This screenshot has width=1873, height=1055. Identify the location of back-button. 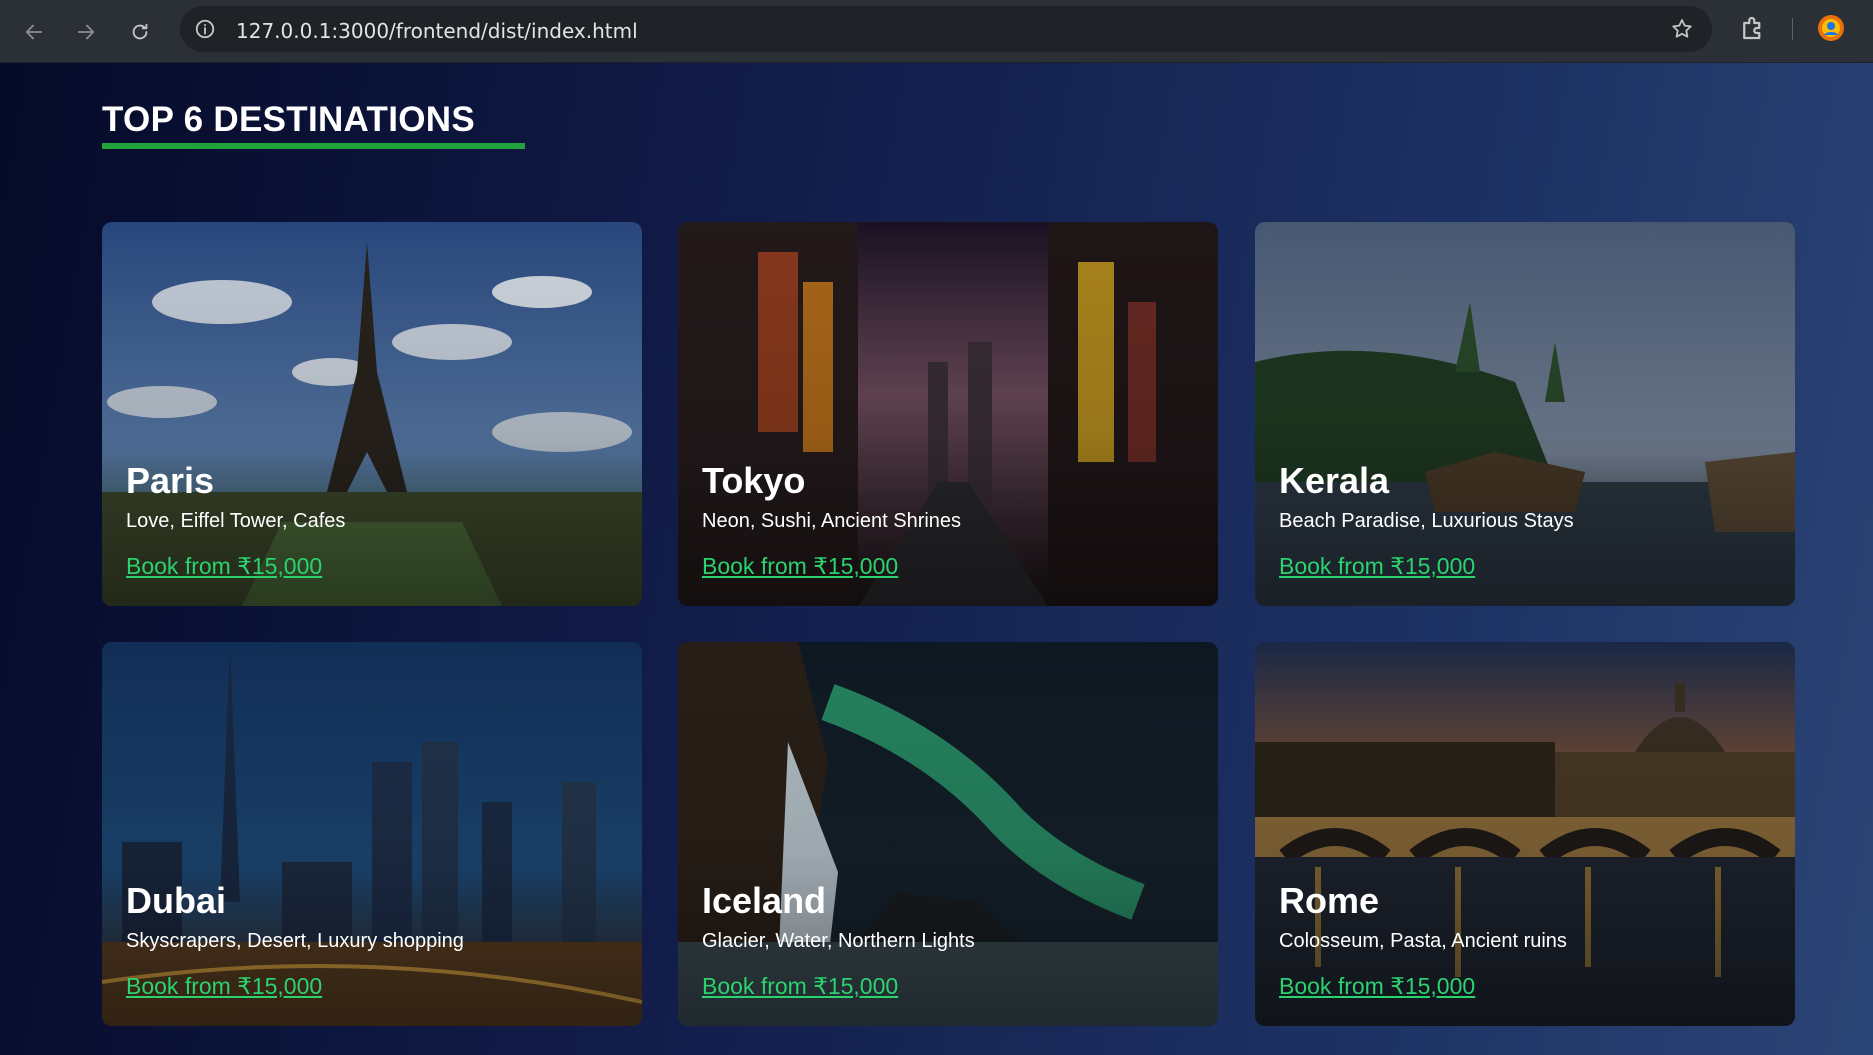
(34, 32).